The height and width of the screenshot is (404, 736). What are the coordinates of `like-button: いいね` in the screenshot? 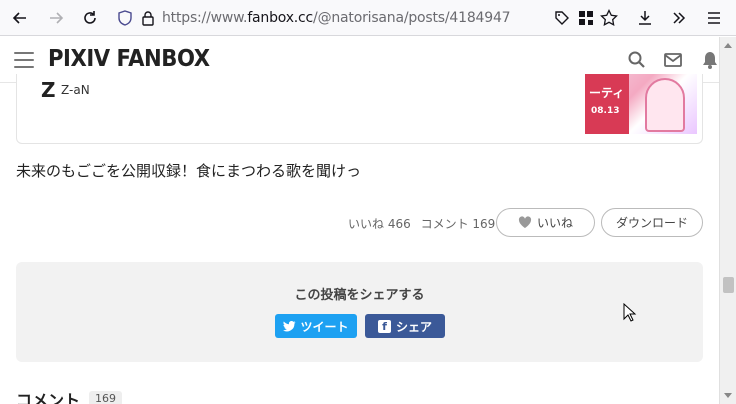 It's located at (545, 222).